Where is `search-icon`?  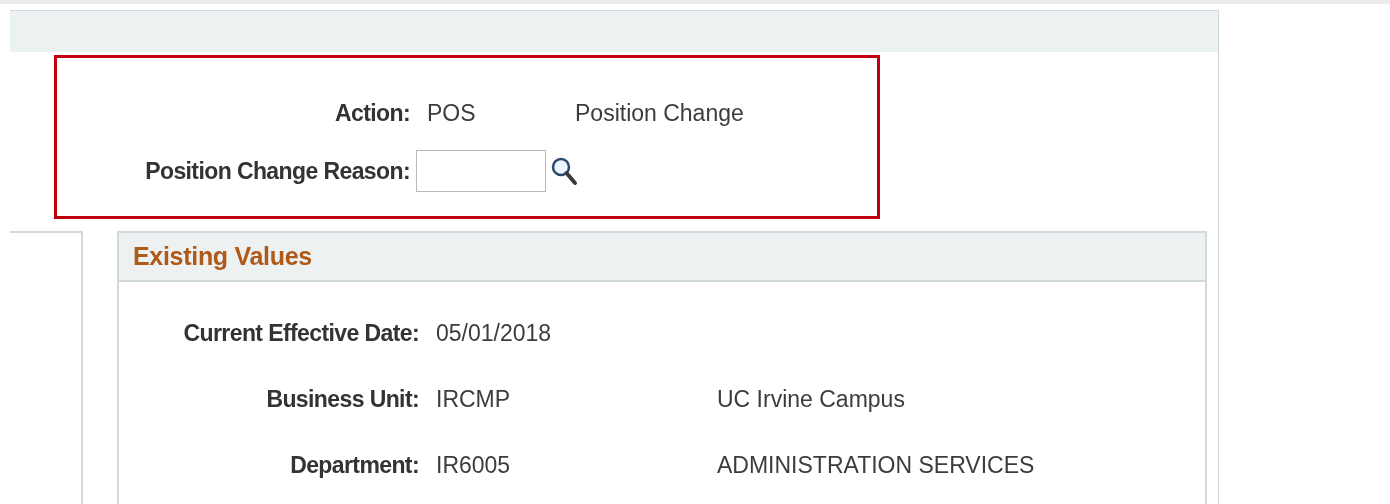 search-icon is located at coordinates (564, 171).